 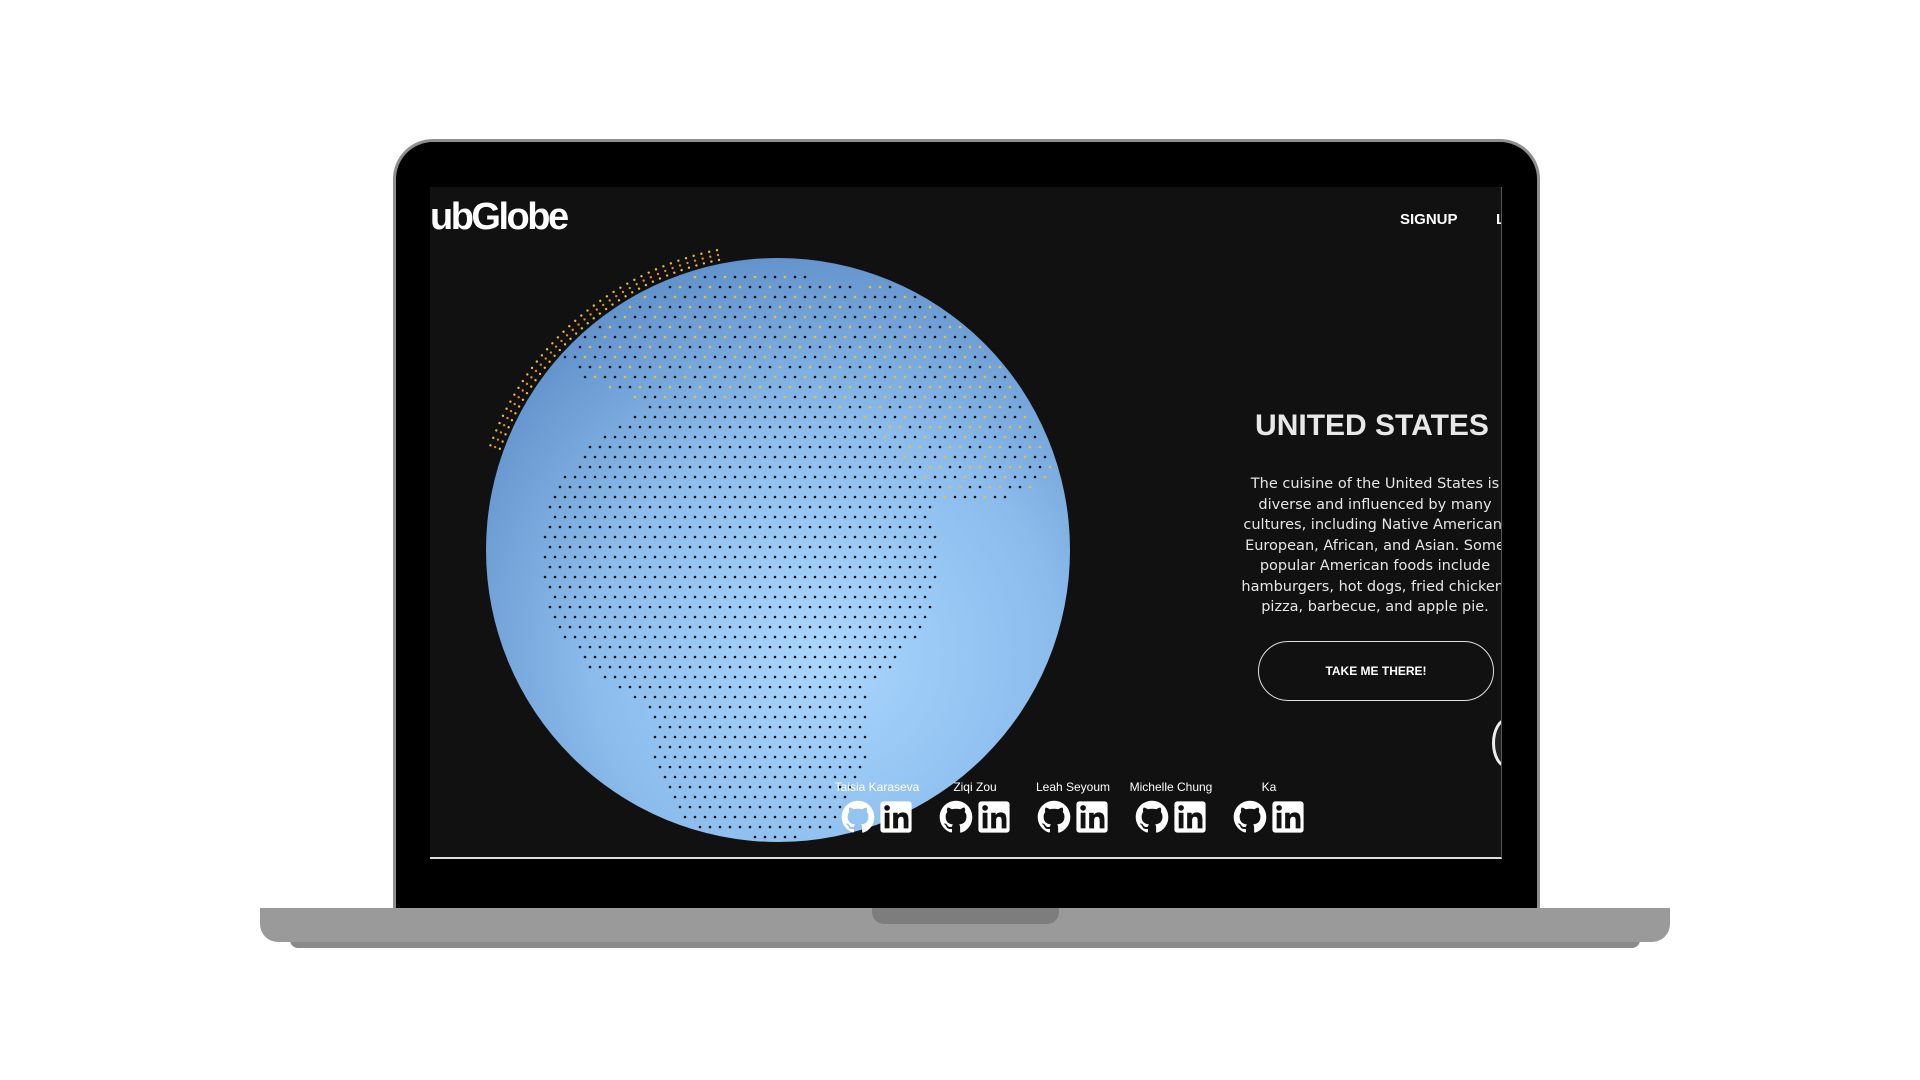 What do you see at coordinates (1372, 425) in the screenshot?
I see `country-title: UNITED STATES` at bounding box center [1372, 425].